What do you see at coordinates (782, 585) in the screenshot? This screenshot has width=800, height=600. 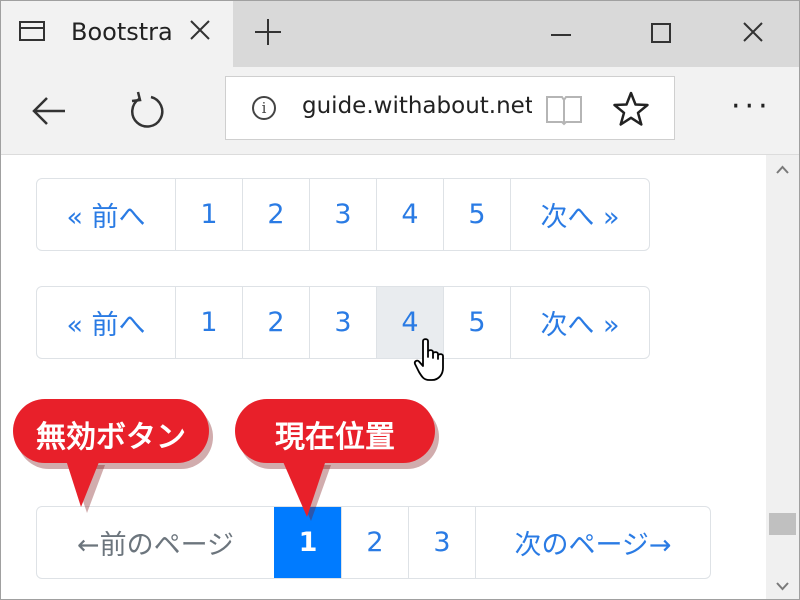 I see `scroll-down-icon` at bounding box center [782, 585].